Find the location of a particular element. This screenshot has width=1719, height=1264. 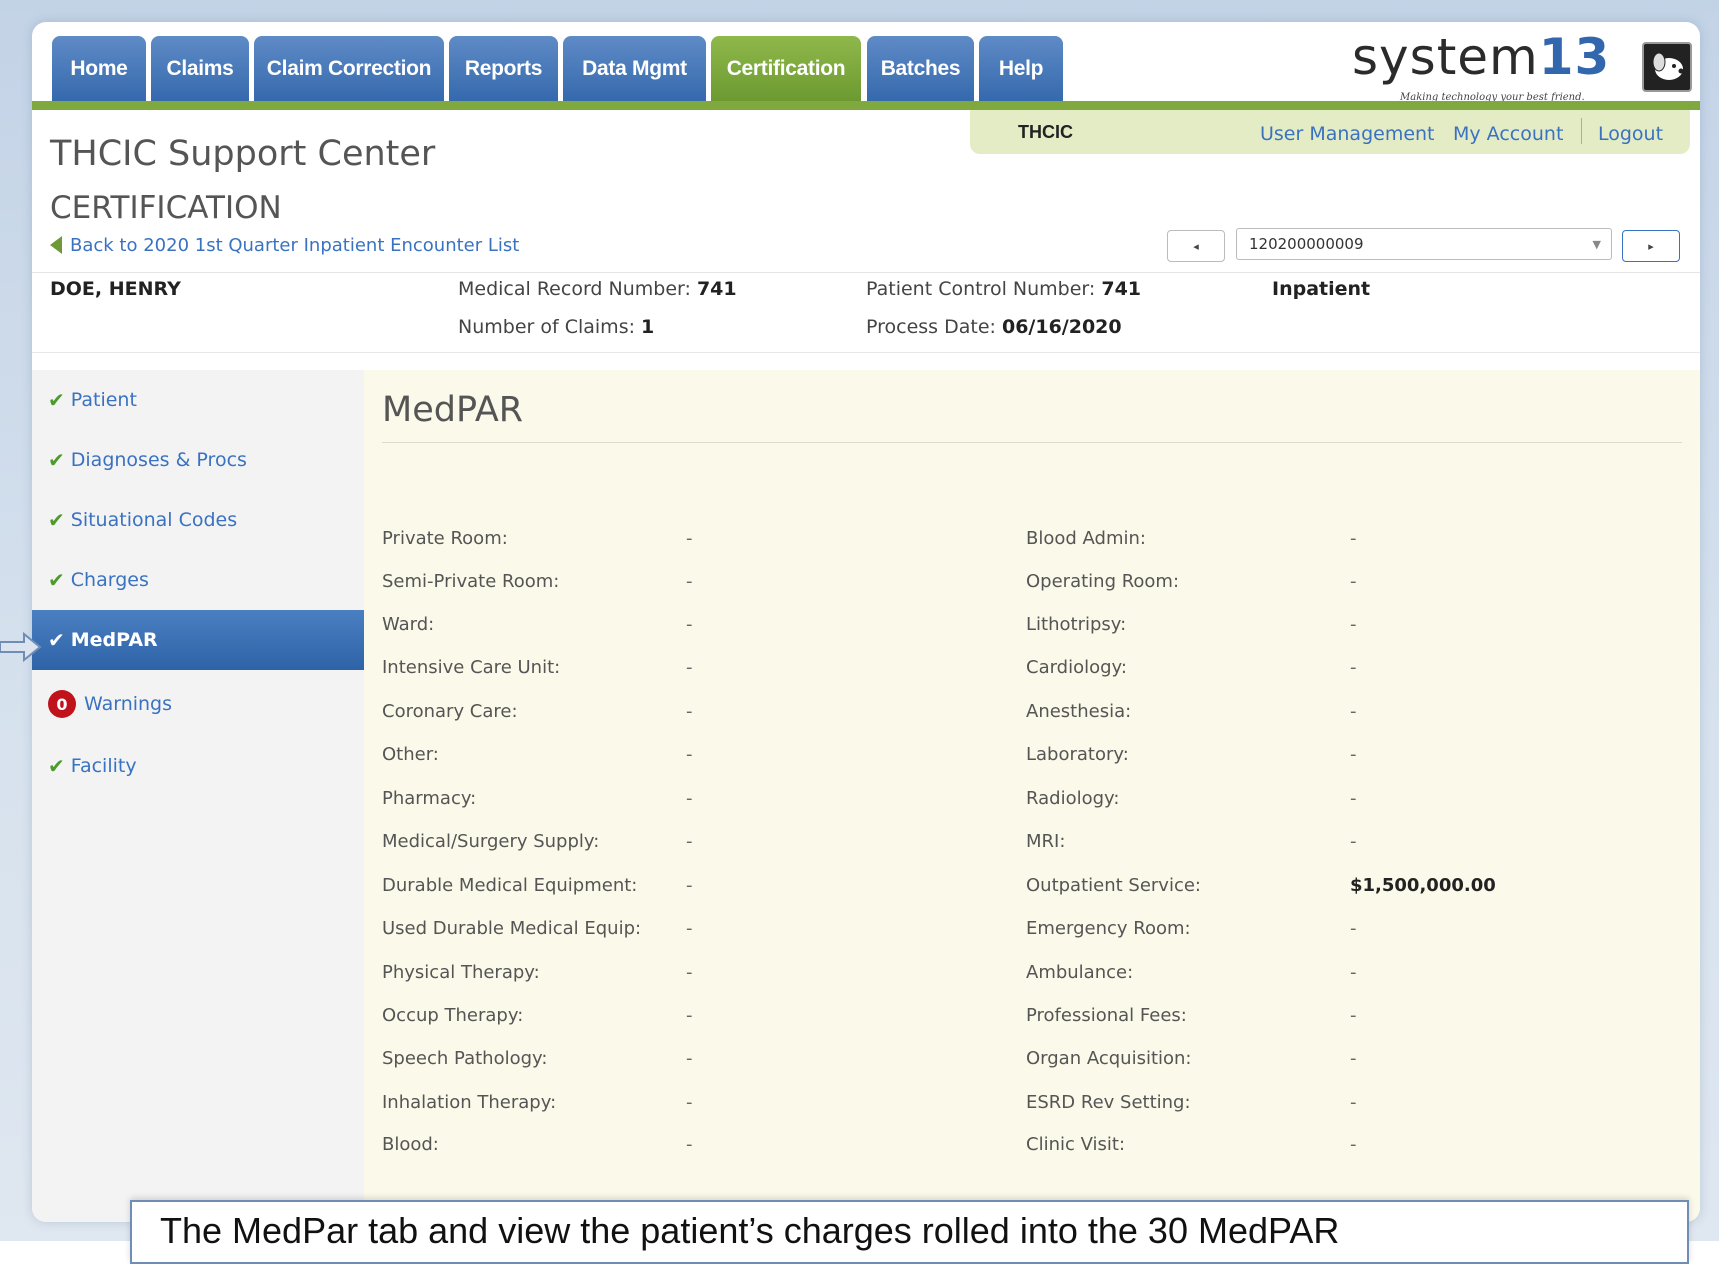

field-label: Intensive Care Unit: is located at coordinates (471, 667).